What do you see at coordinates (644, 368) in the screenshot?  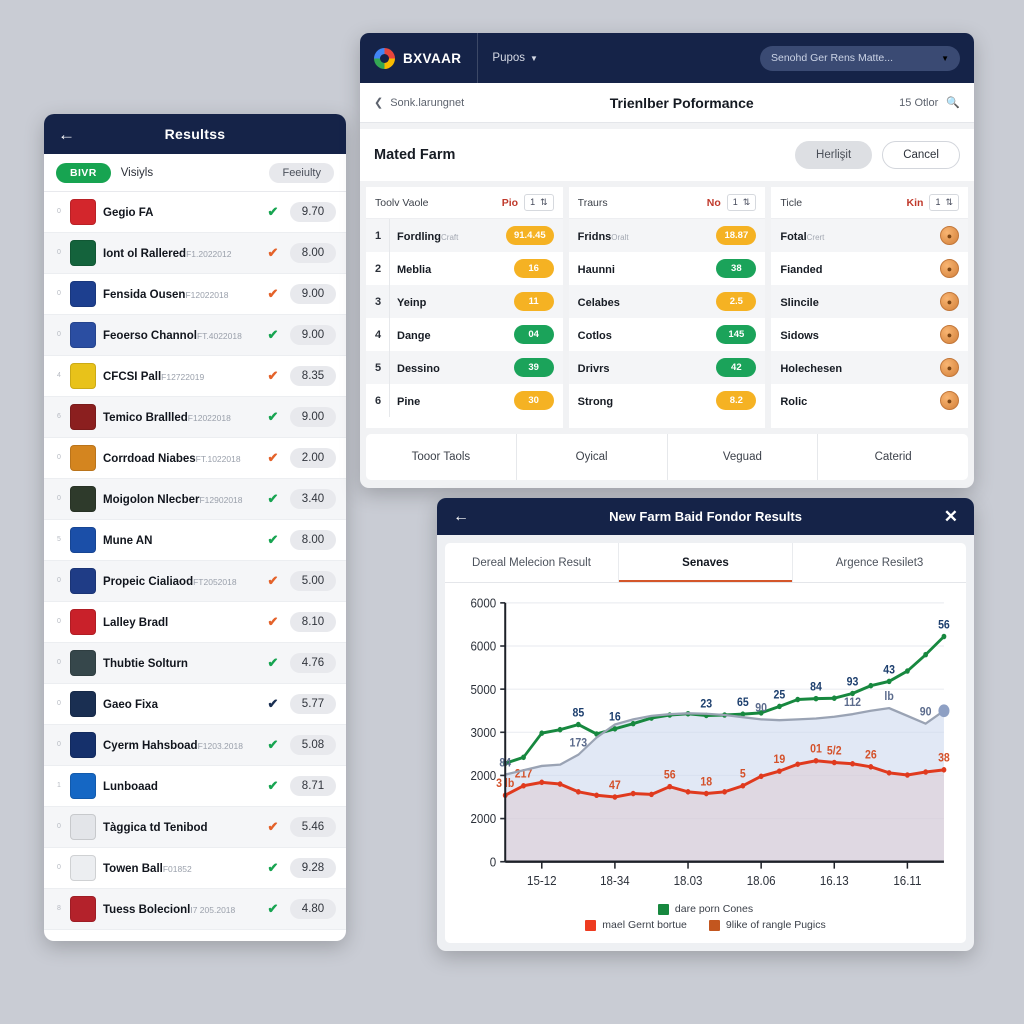 I see `row-body: Drivrs` at bounding box center [644, 368].